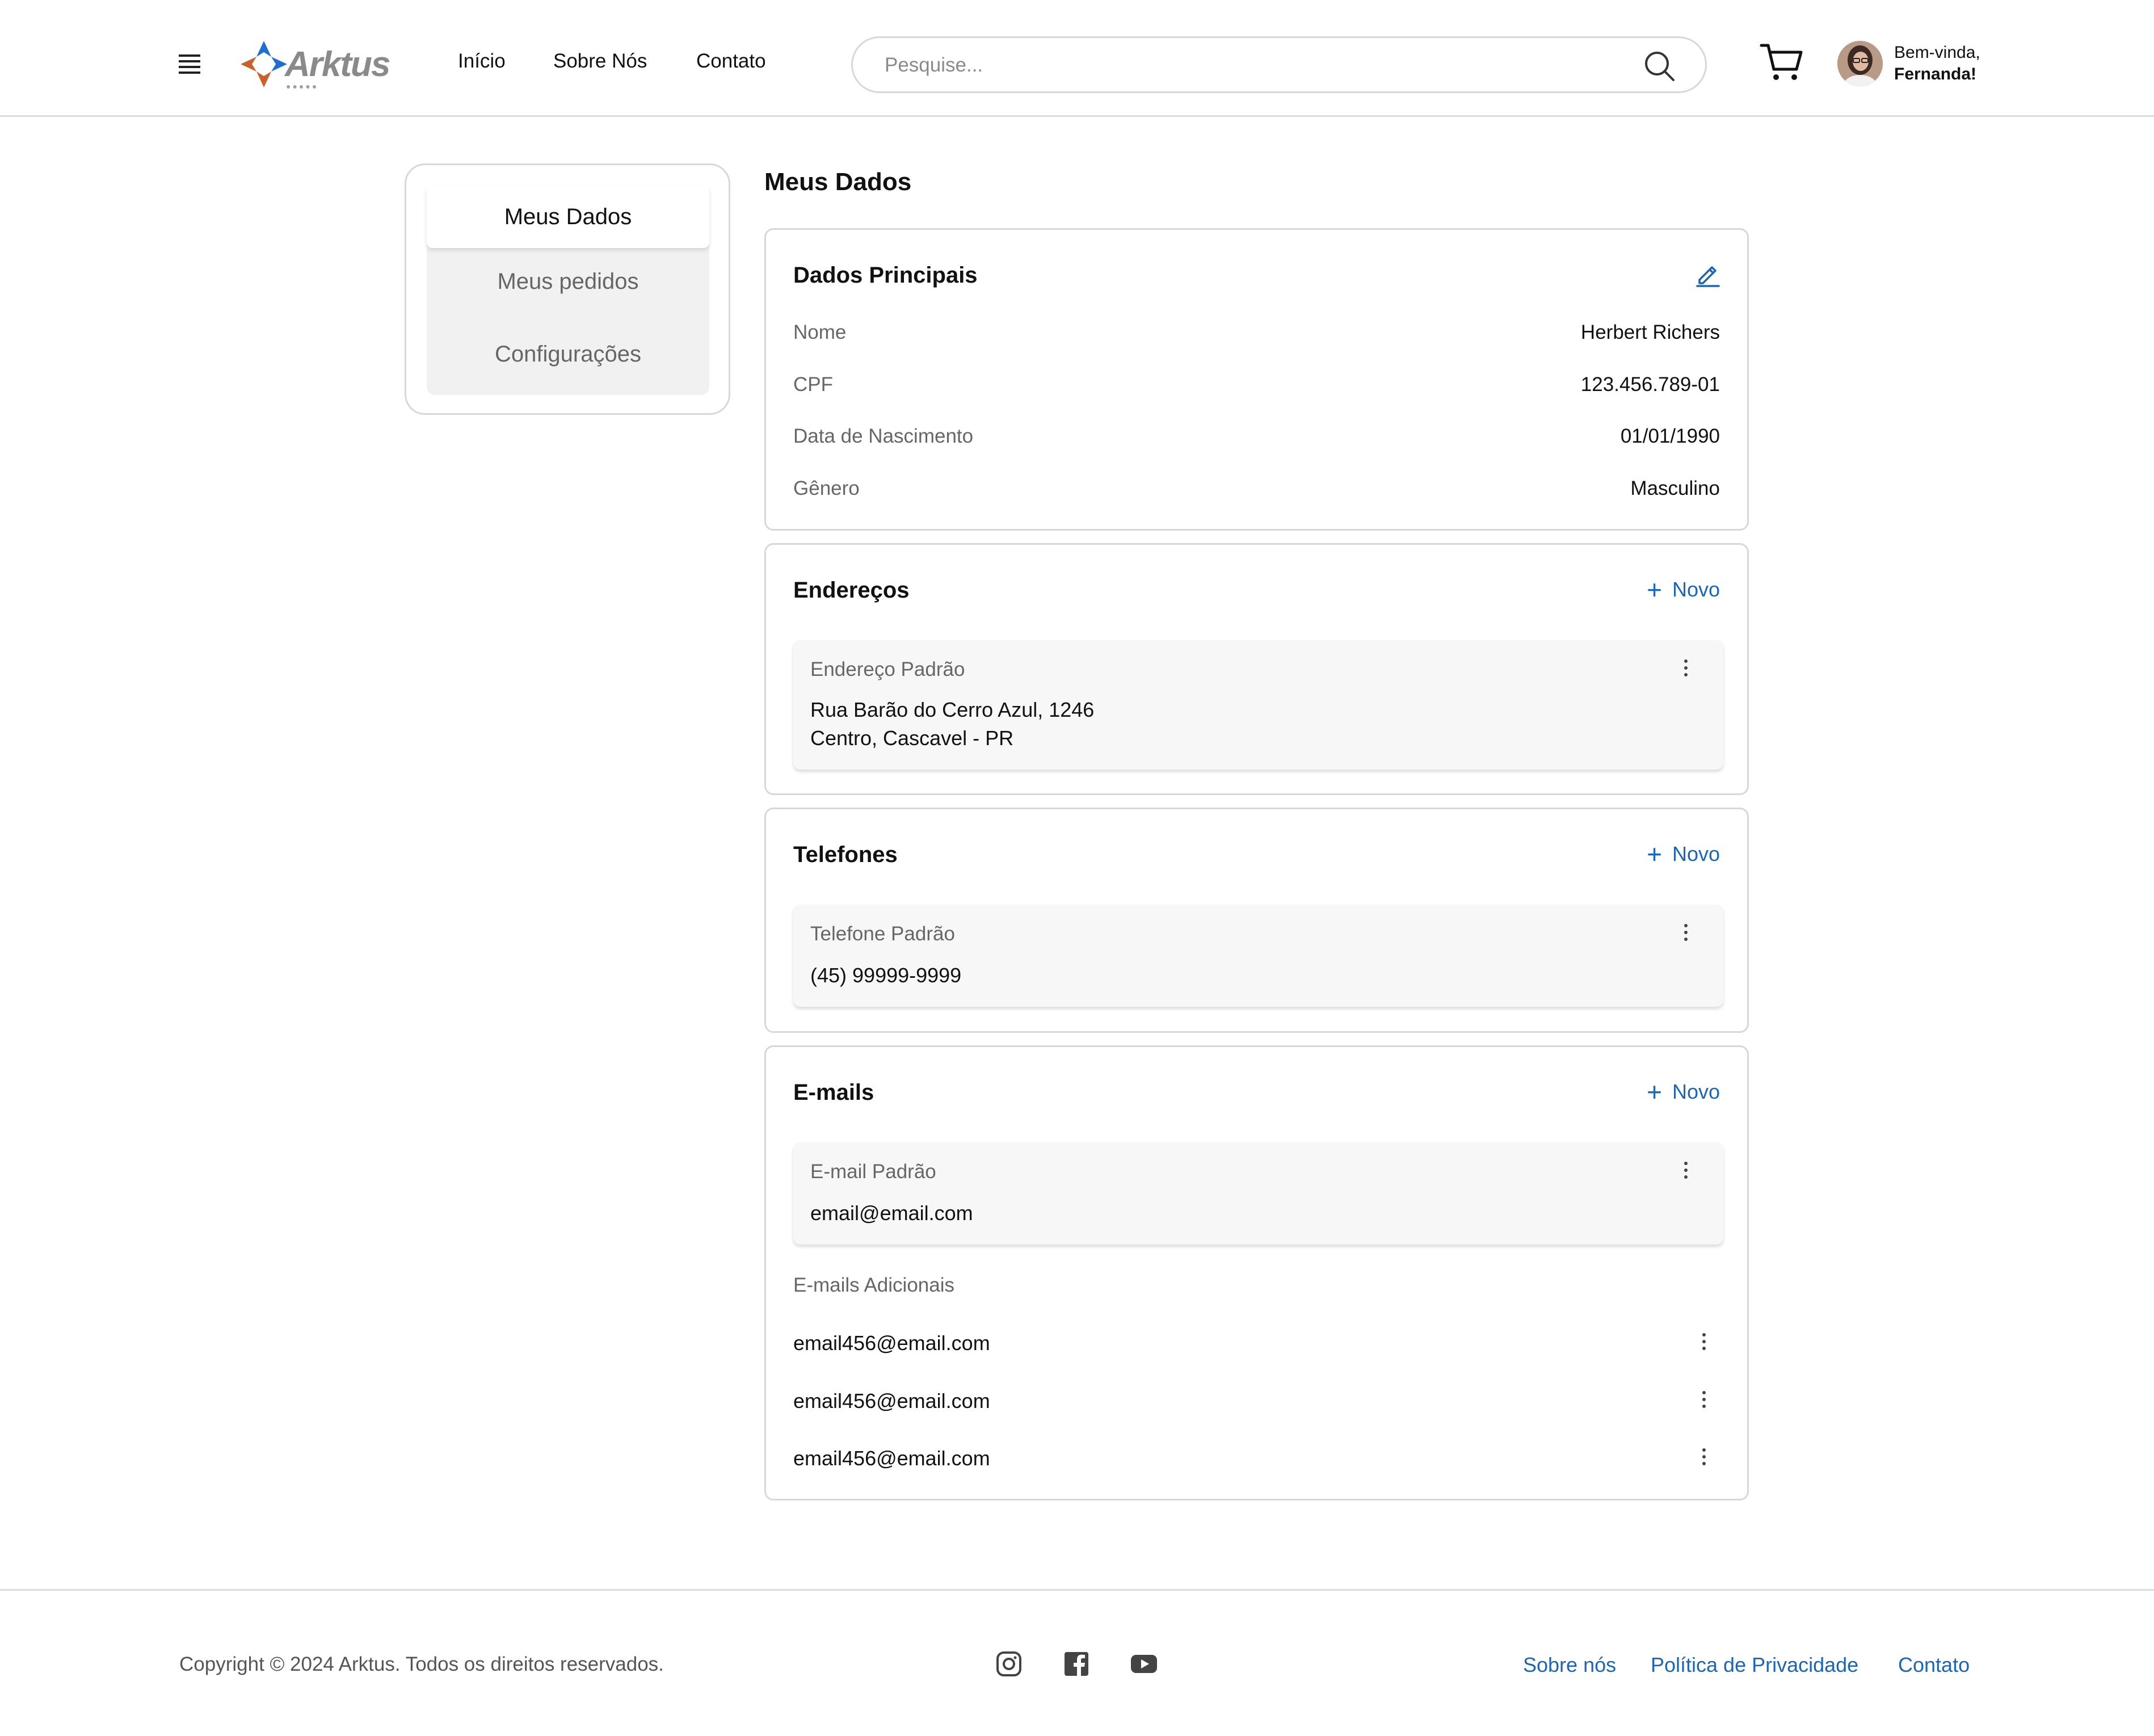  I want to click on value-data-nascimento: 01/01/1990, so click(1670, 436).